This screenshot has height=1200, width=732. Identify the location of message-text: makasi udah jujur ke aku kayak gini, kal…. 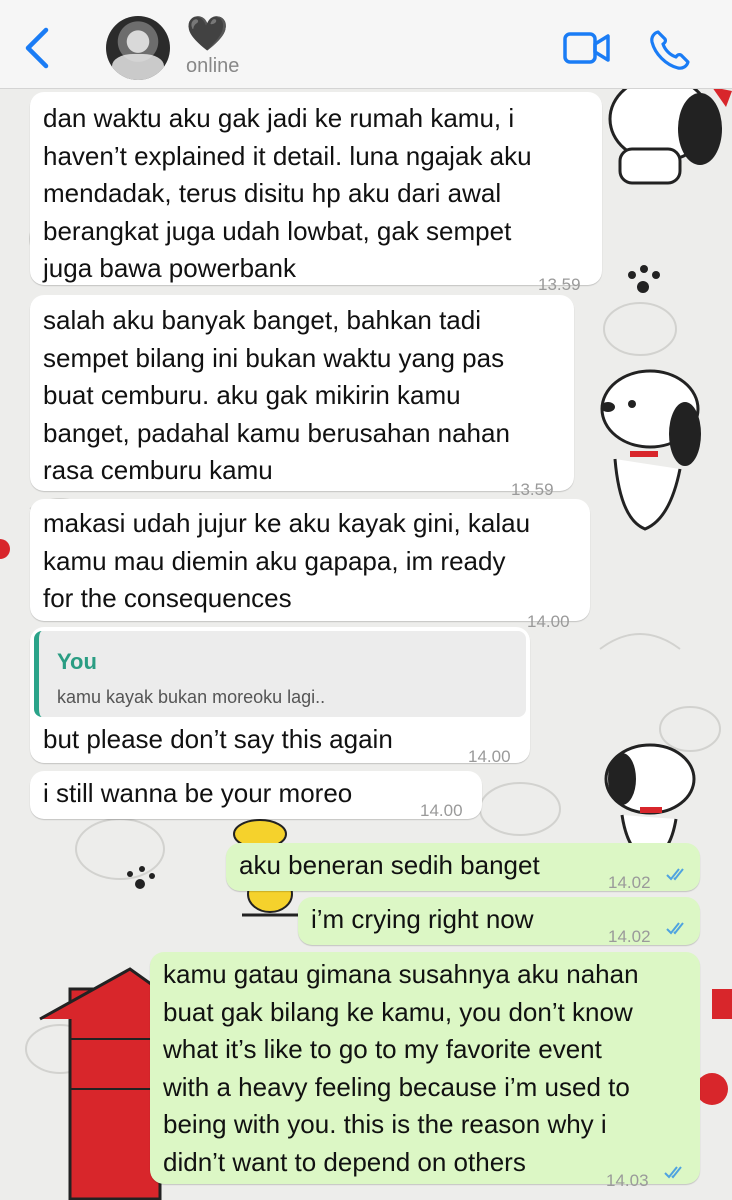
(287, 560).